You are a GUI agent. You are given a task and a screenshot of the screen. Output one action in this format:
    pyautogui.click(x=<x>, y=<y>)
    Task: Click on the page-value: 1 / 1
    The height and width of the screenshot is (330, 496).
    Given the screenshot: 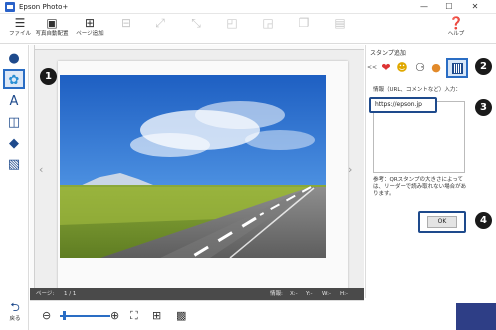 What is the action you would take?
    pyautogui.click(x=70, y=294)
    